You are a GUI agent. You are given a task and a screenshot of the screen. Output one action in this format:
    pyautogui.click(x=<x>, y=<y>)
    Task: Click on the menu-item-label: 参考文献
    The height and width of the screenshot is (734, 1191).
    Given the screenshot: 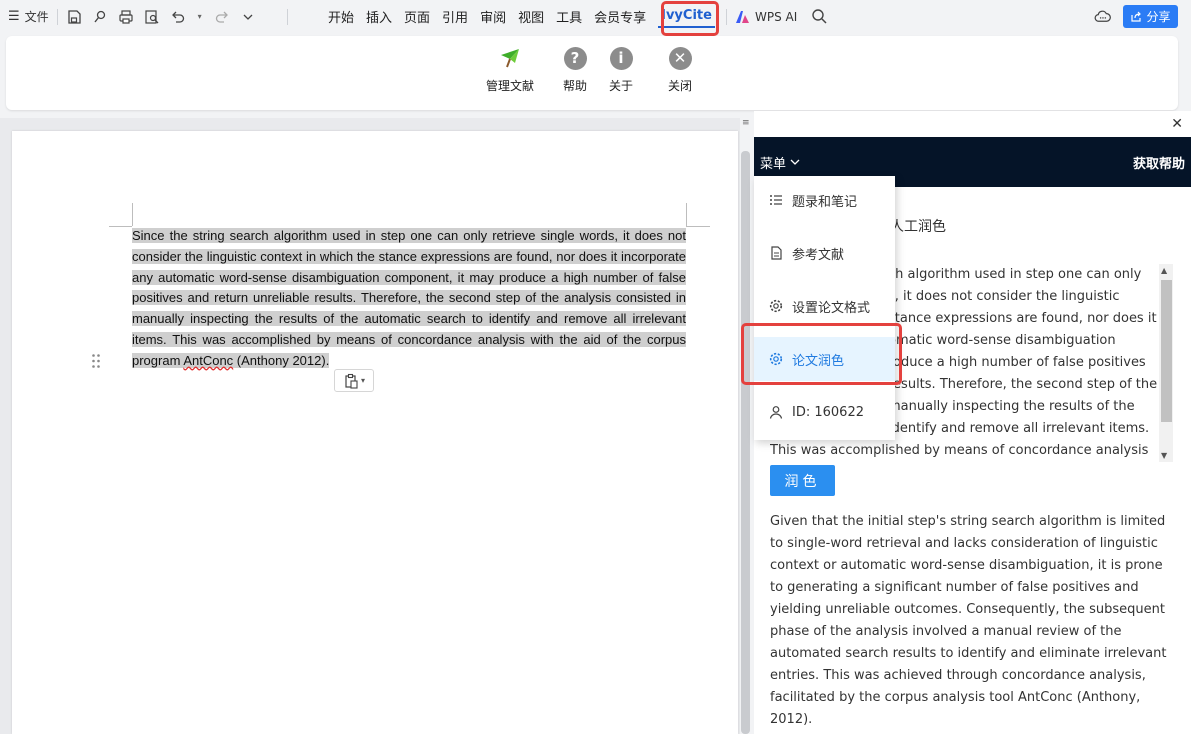 What is the action you would take?
    pyautogui.click(x=818, y=255)
    